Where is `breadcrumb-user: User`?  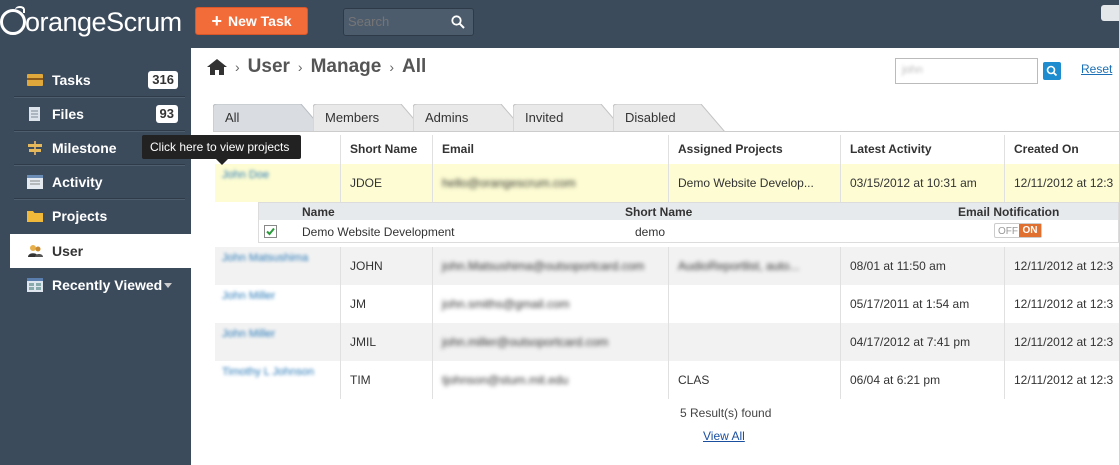 breadcrumb-user: User is located at coordinates (269, 67).